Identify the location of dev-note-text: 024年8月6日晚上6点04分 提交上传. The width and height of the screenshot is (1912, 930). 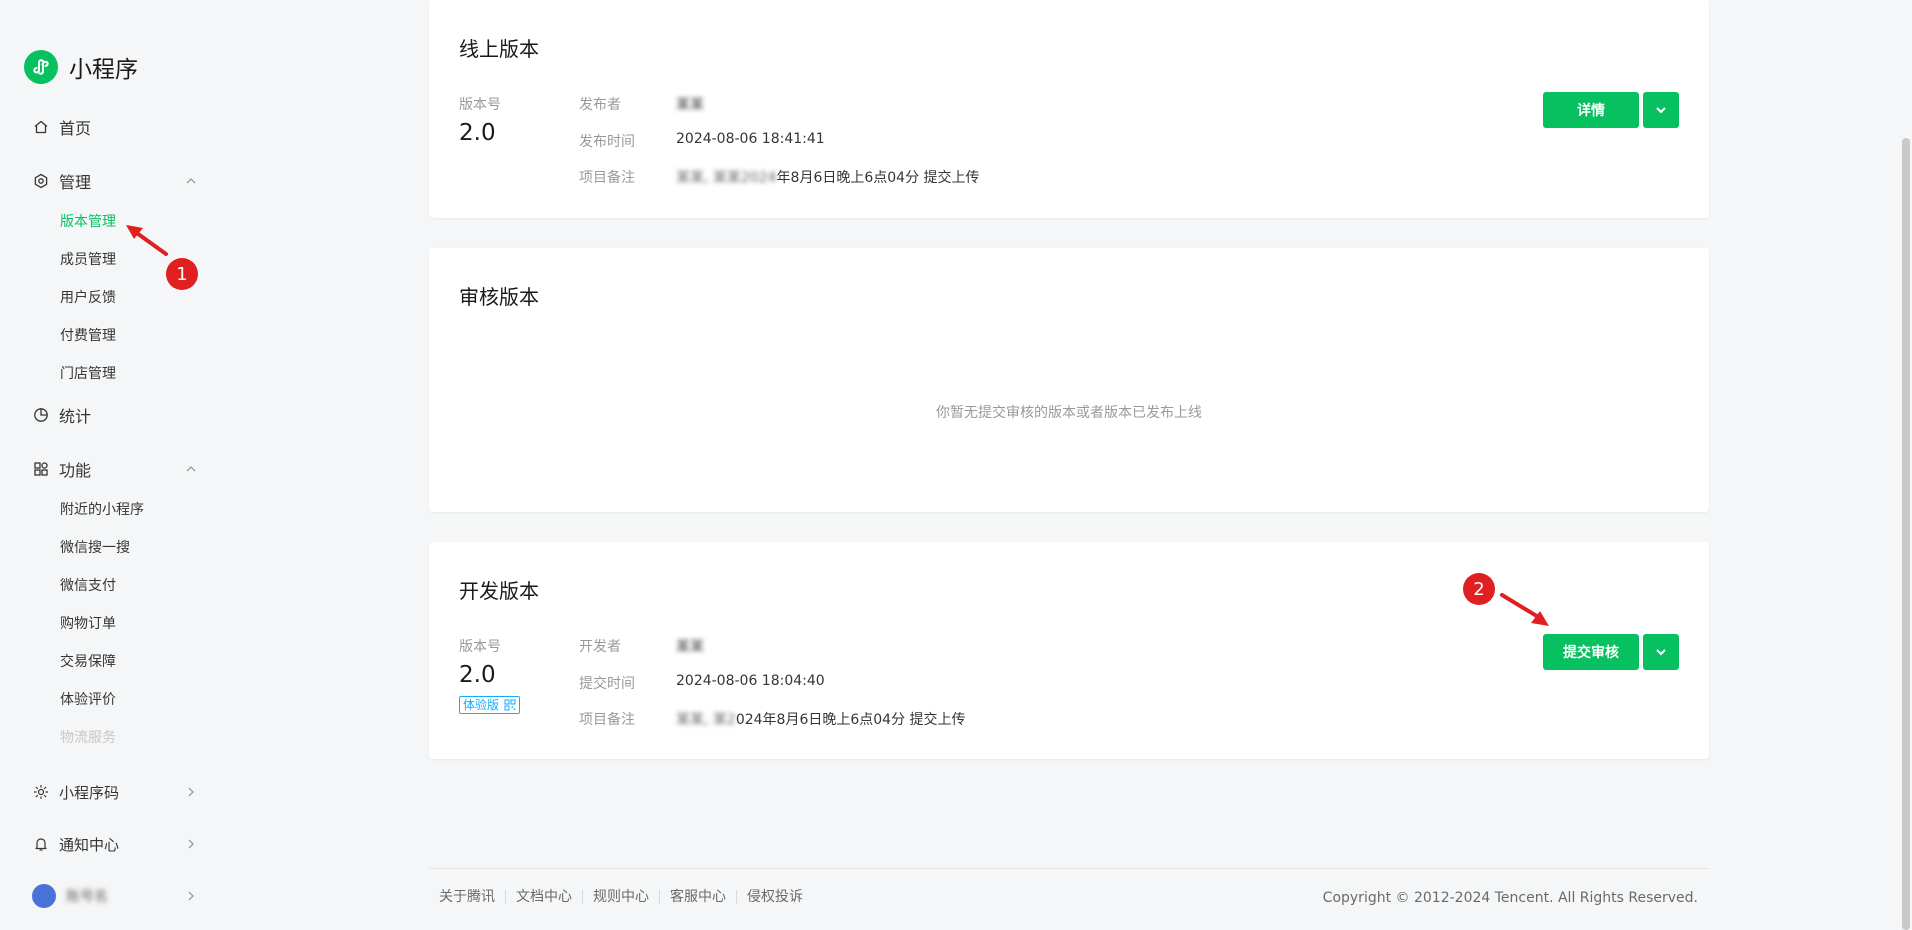
(850, 720).